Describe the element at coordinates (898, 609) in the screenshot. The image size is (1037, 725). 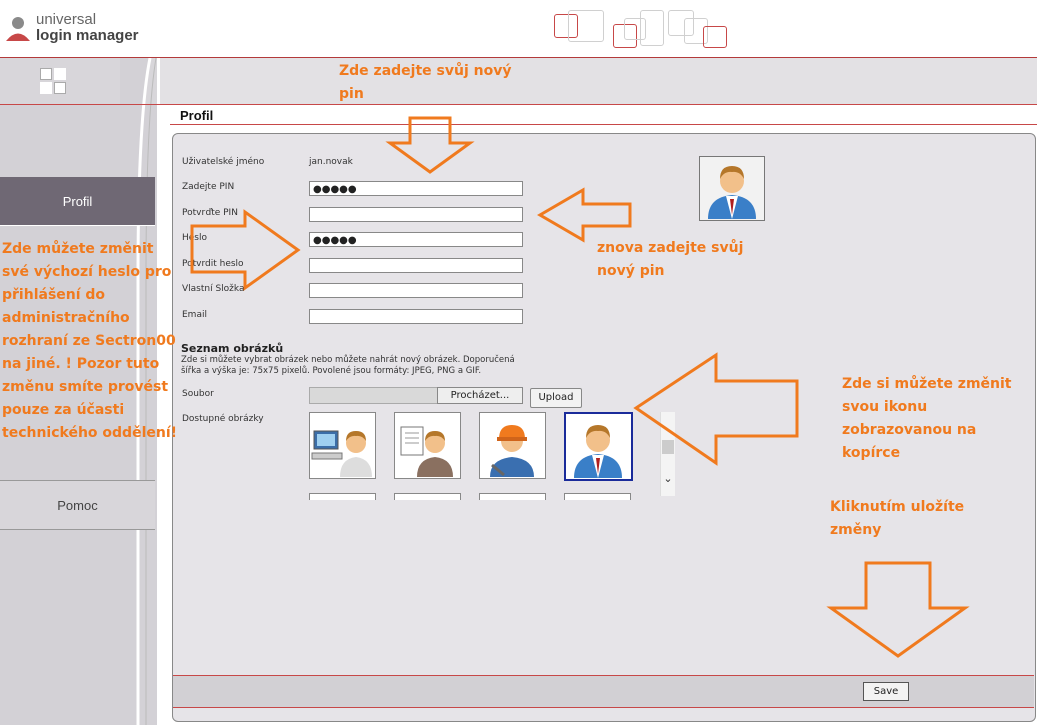
I see `arrow-down-save-icon` at that location.